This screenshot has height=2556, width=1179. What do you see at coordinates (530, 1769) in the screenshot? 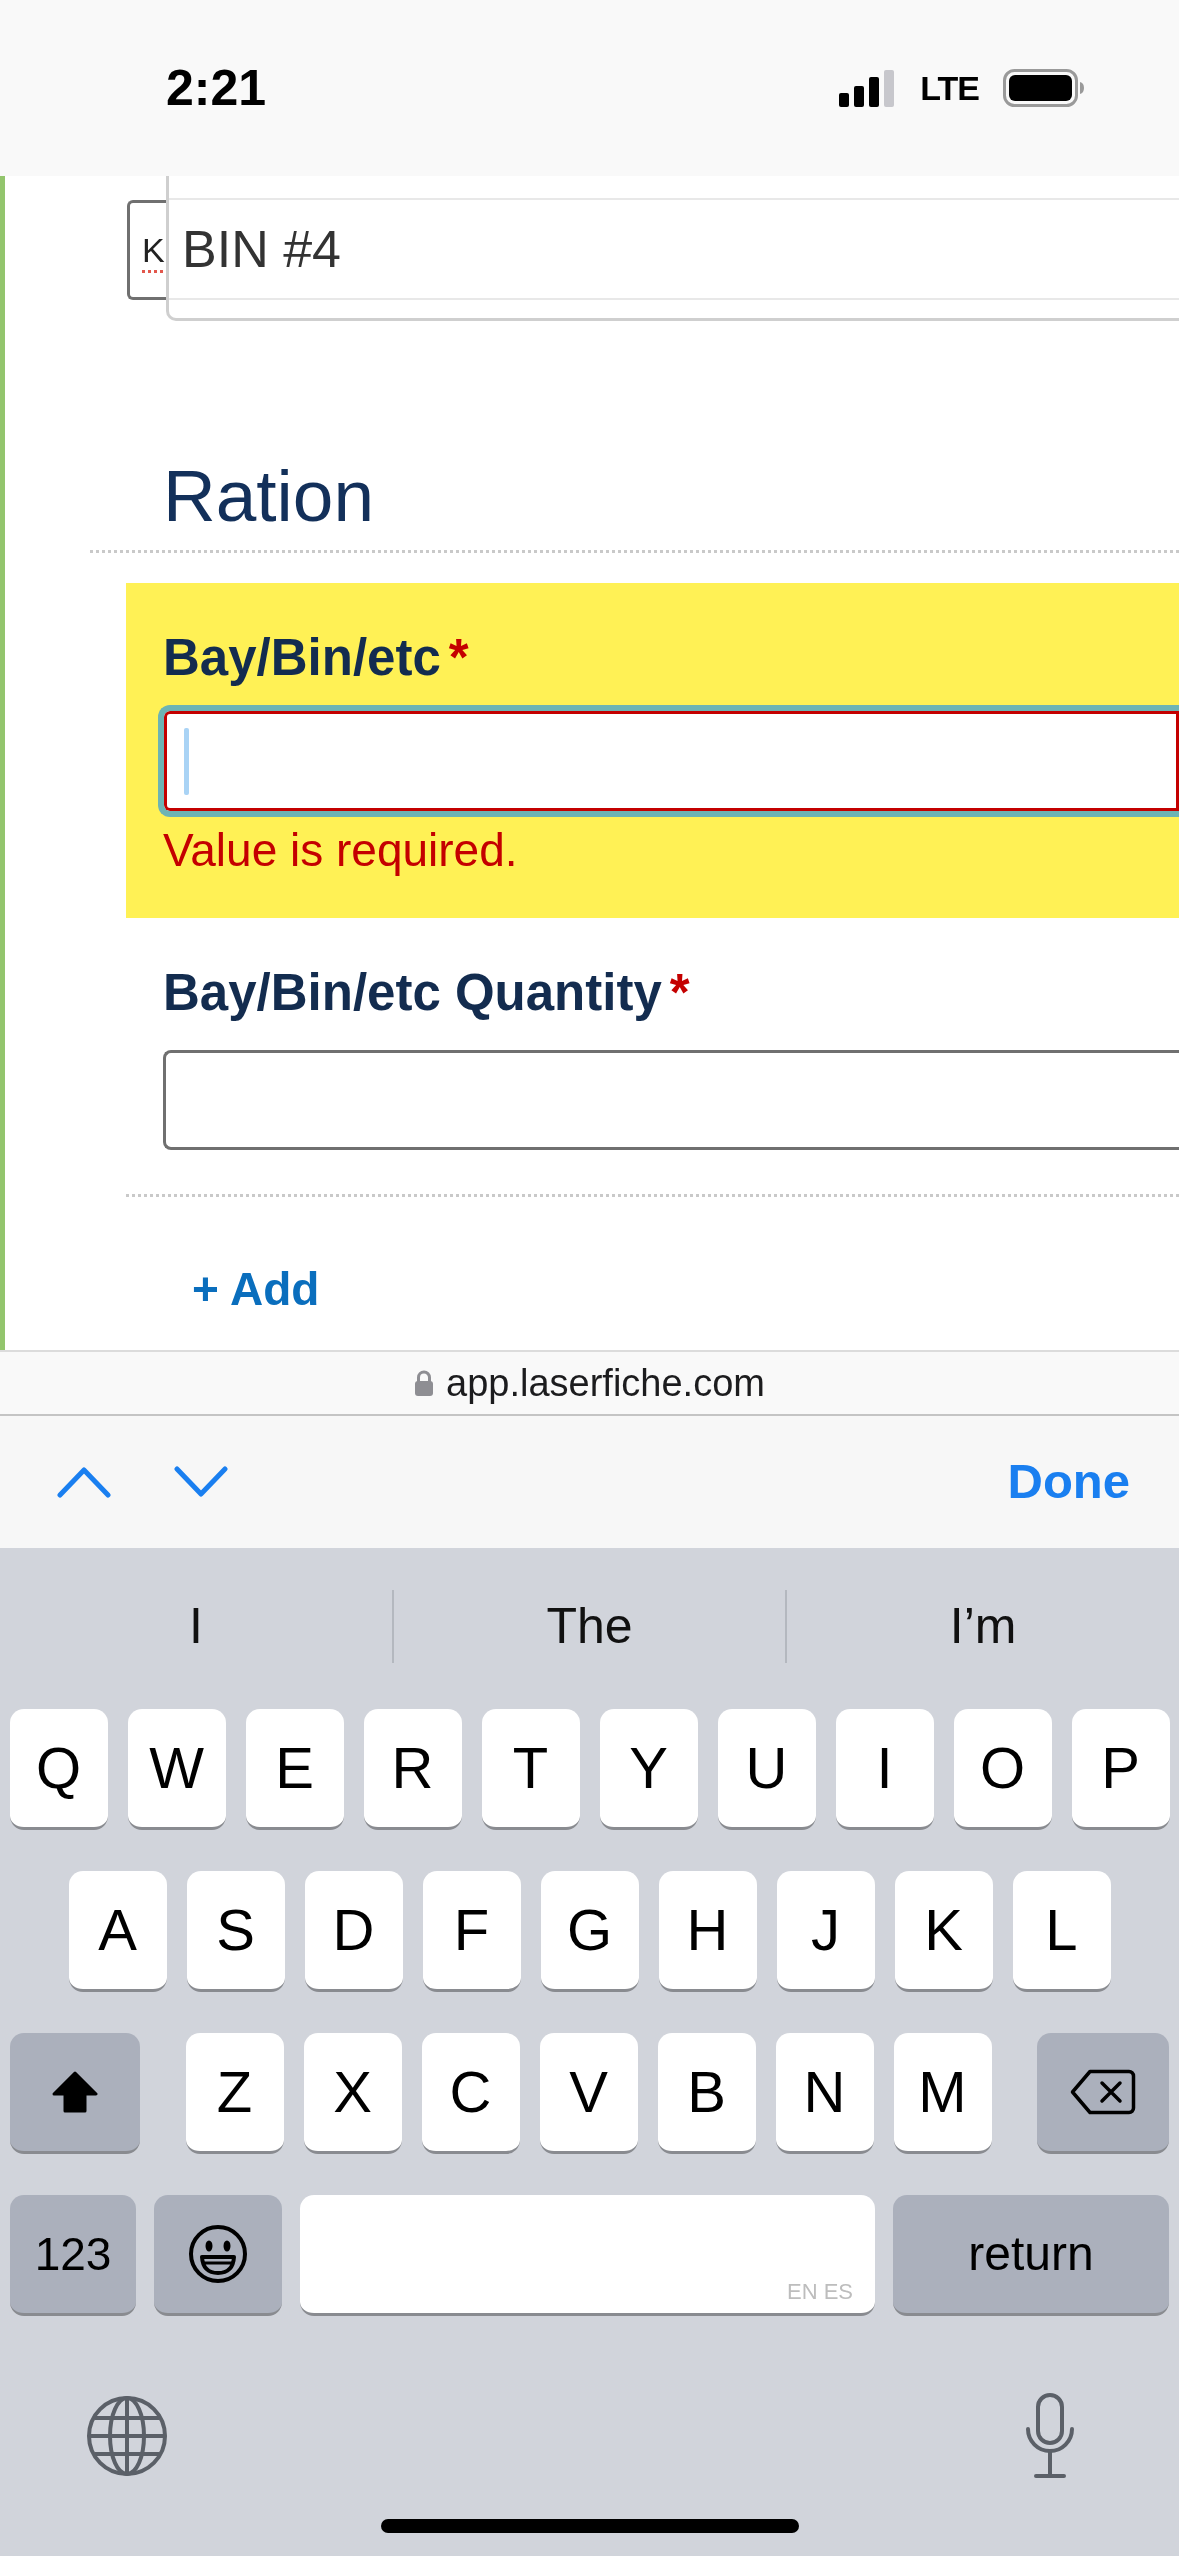
I see `keyboard-key: T` at bounding box center [530, 1769].